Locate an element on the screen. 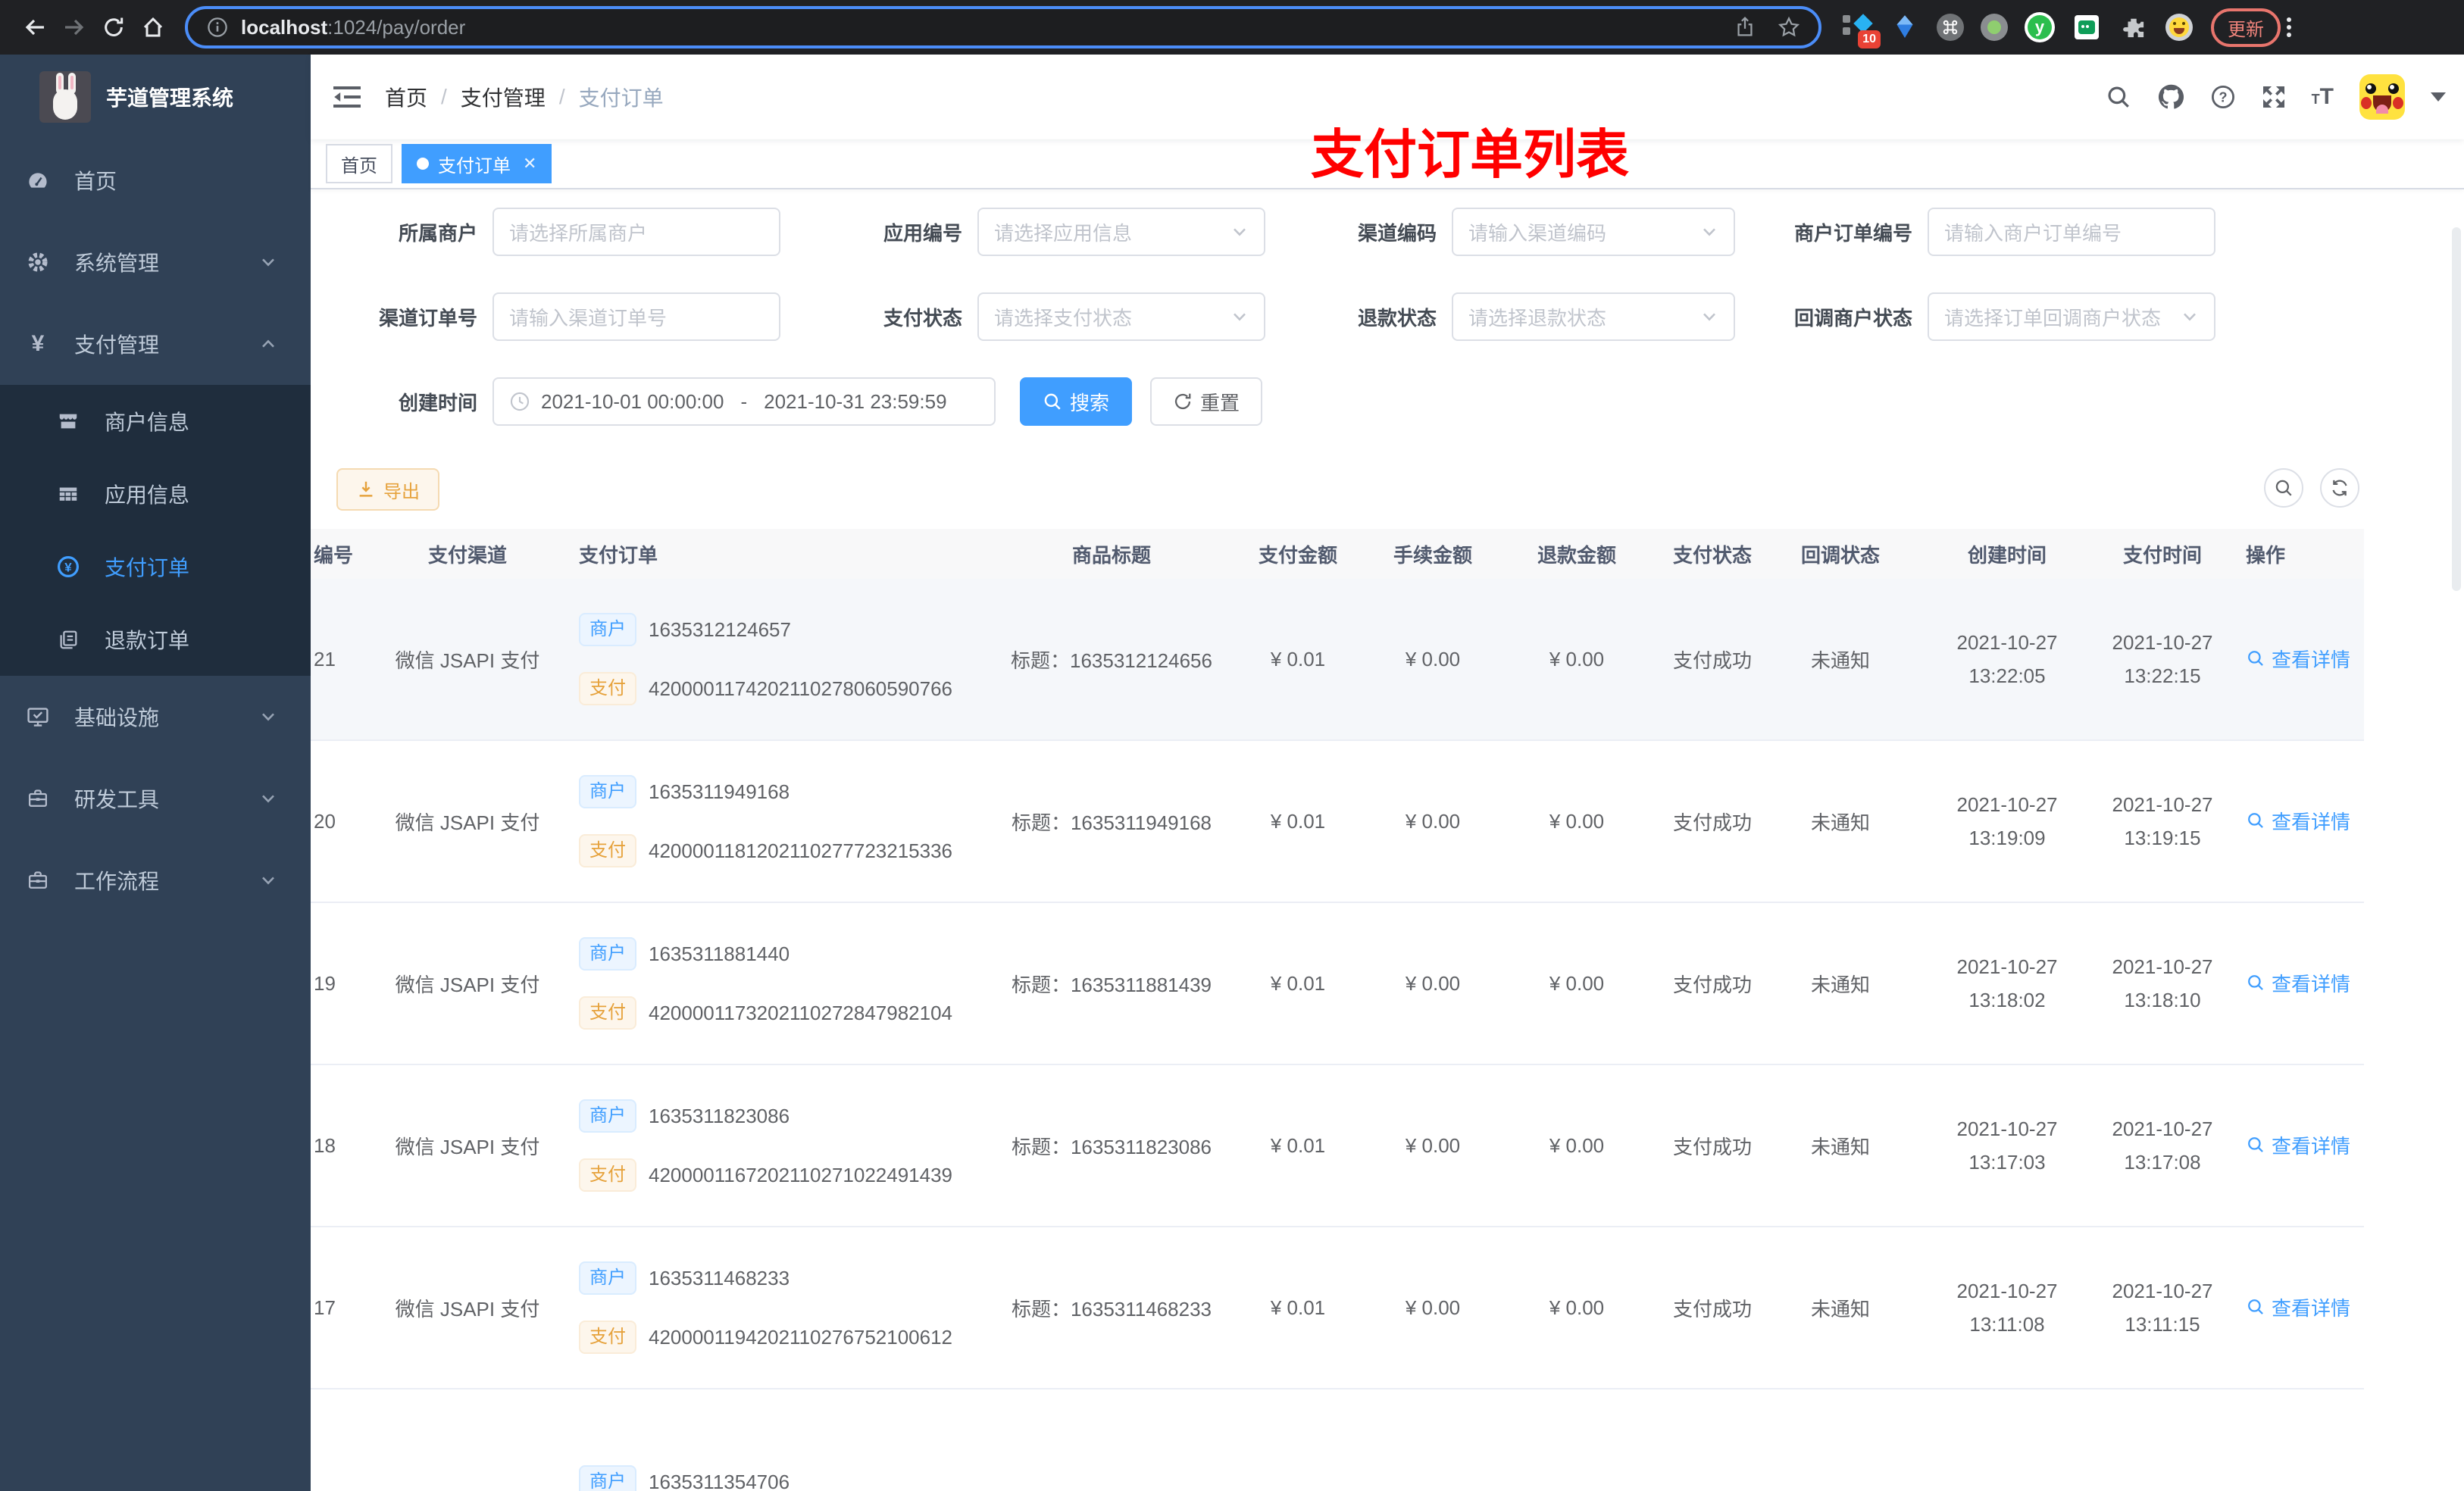  chevron-up-icon is located at coordinates (268, 344).